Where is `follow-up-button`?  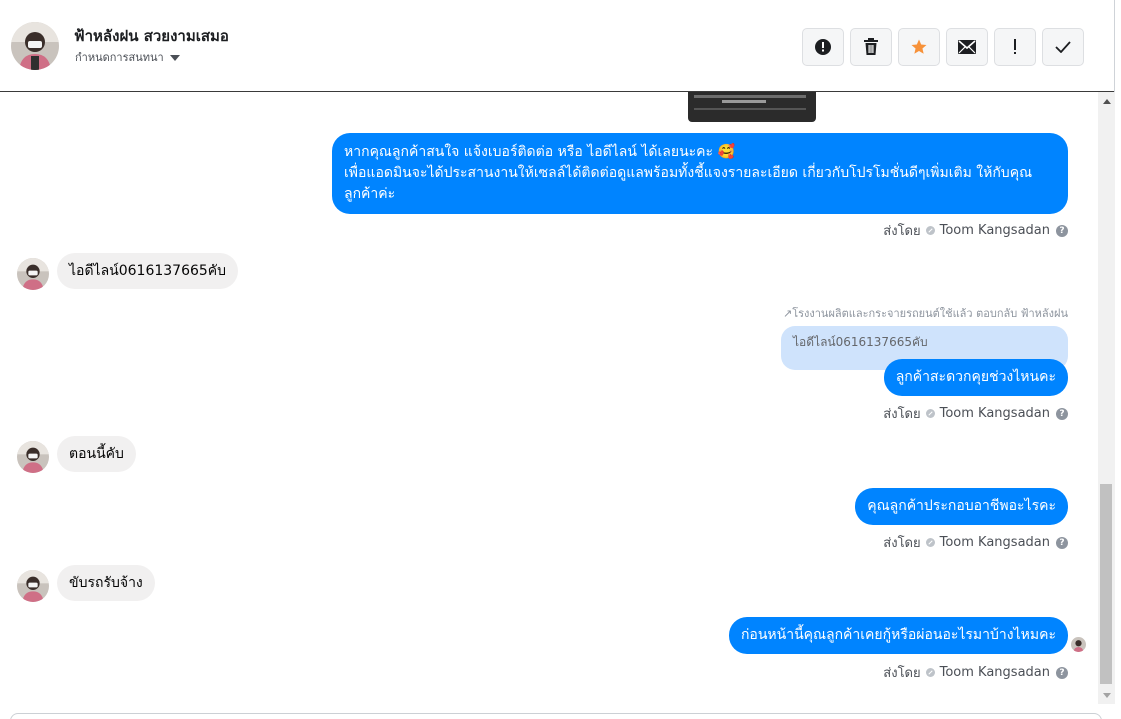 follow-up-button is located at coordinates (1015, 47).